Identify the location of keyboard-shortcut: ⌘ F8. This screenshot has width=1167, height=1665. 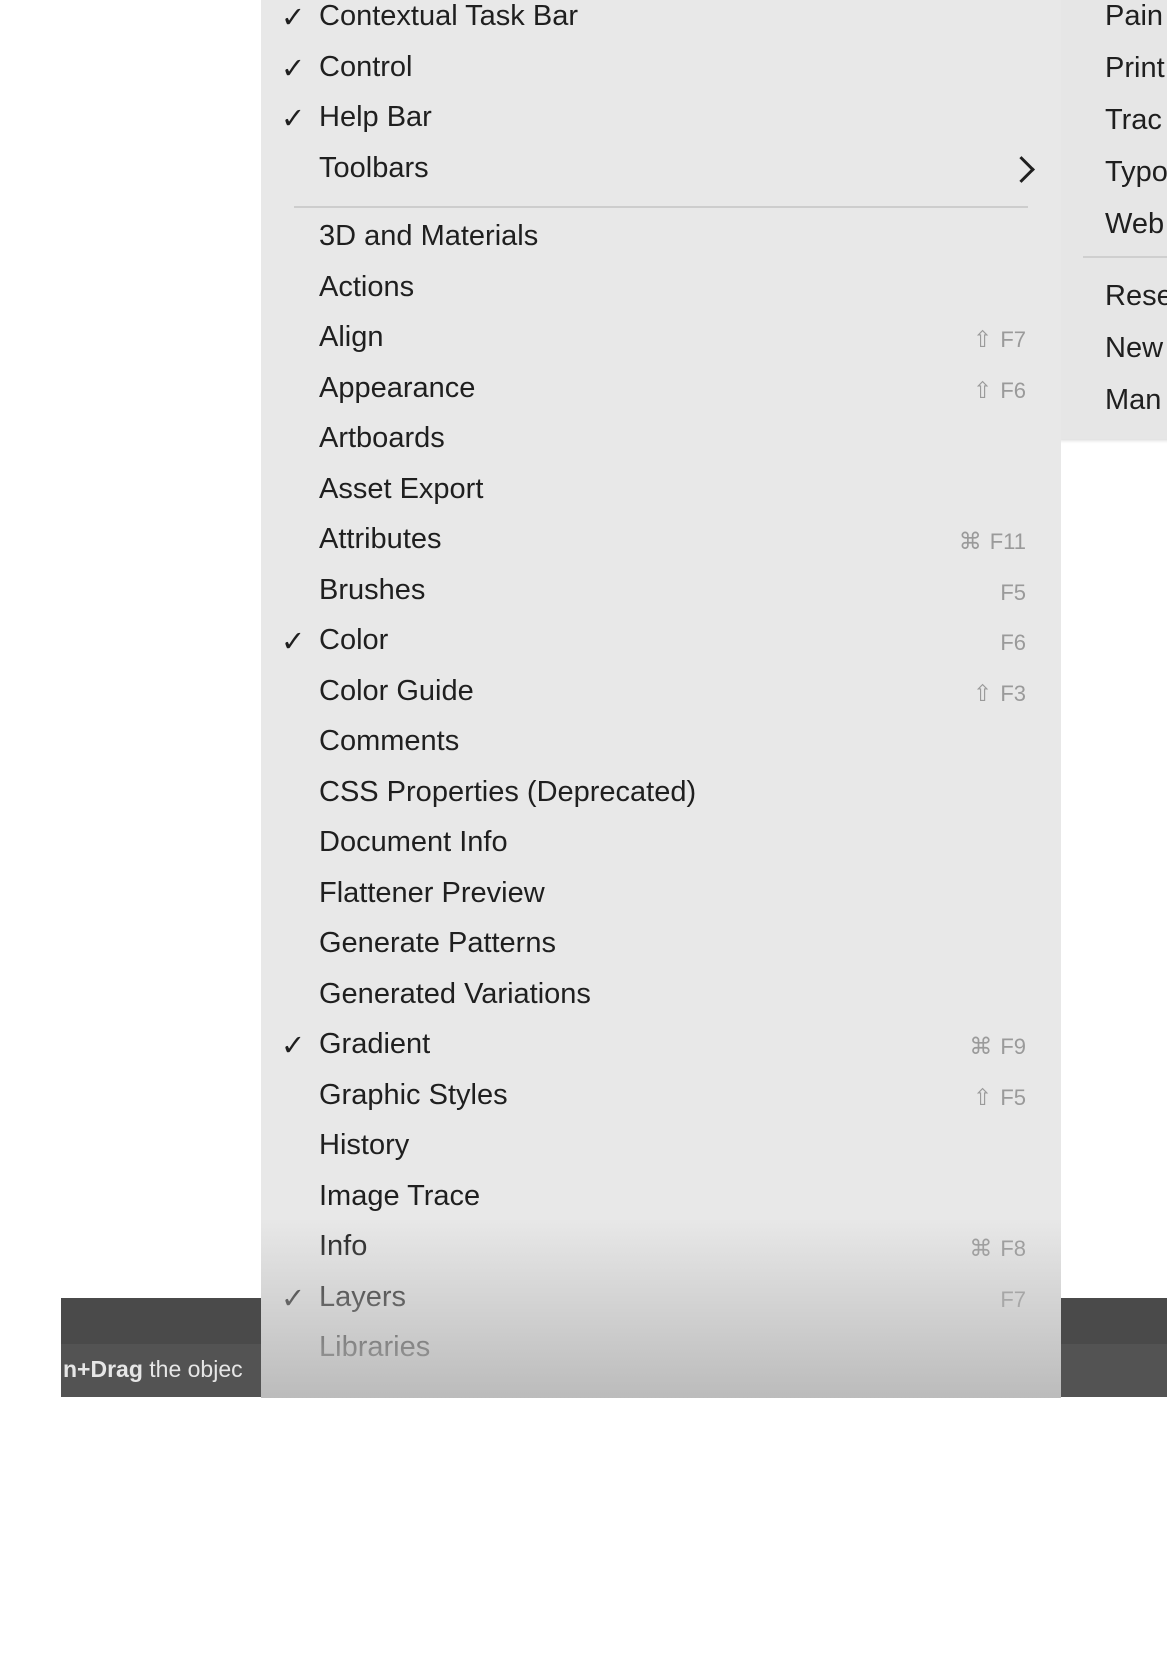
(997, 1249).